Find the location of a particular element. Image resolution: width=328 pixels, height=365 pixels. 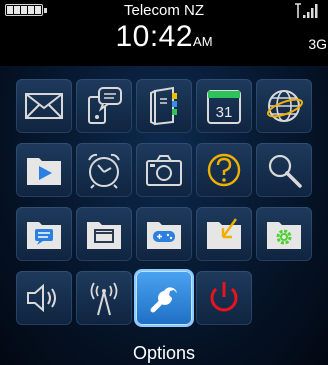

app-sounds is located at coordinates (44, 298).